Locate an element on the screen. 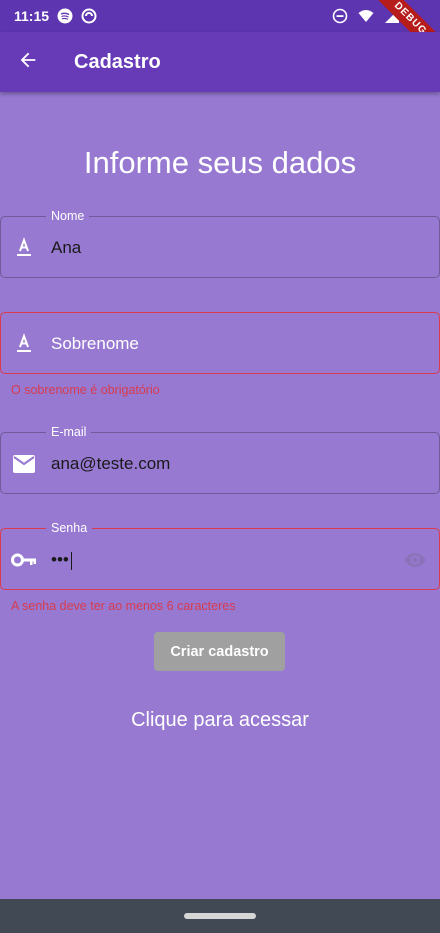 Image resolution: width=440 pixels, height=933 pixels. status-bar: 11:15 DEBUG is located at coordinates (220, 34).